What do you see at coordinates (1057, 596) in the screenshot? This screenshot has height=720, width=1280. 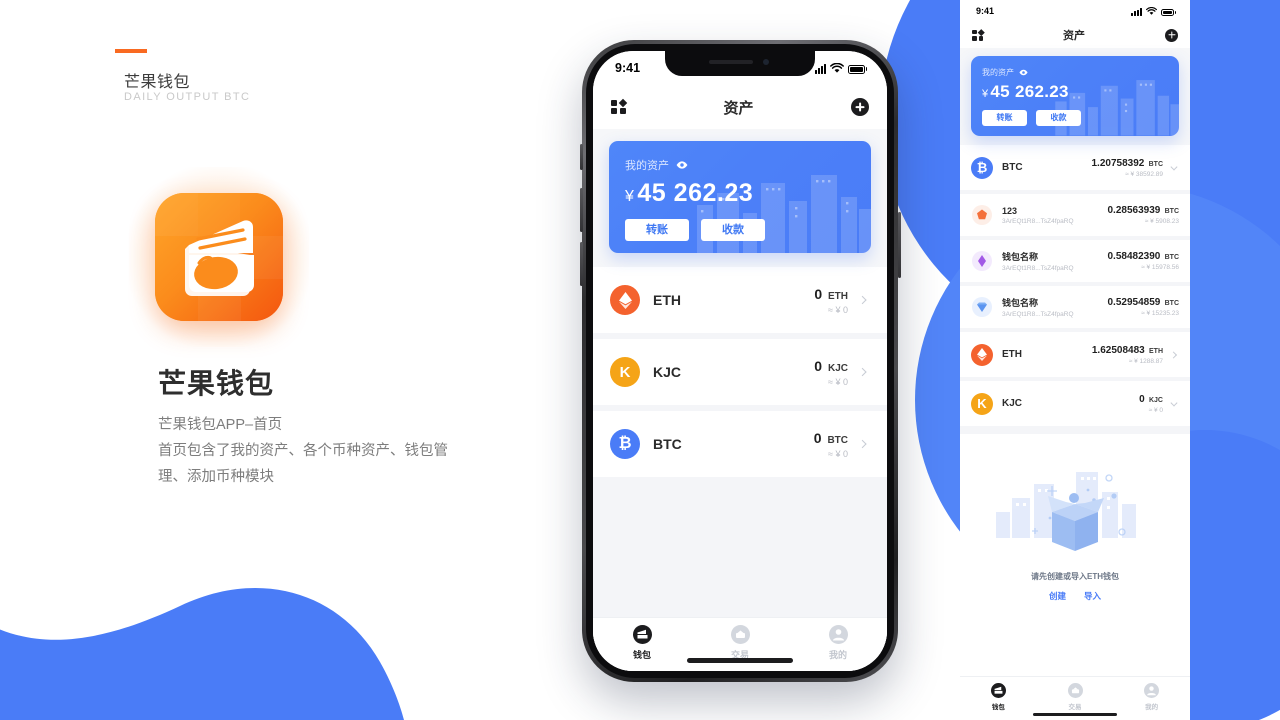 I see `create-wallet-link: 创建` at bounding box center [1057, 596].